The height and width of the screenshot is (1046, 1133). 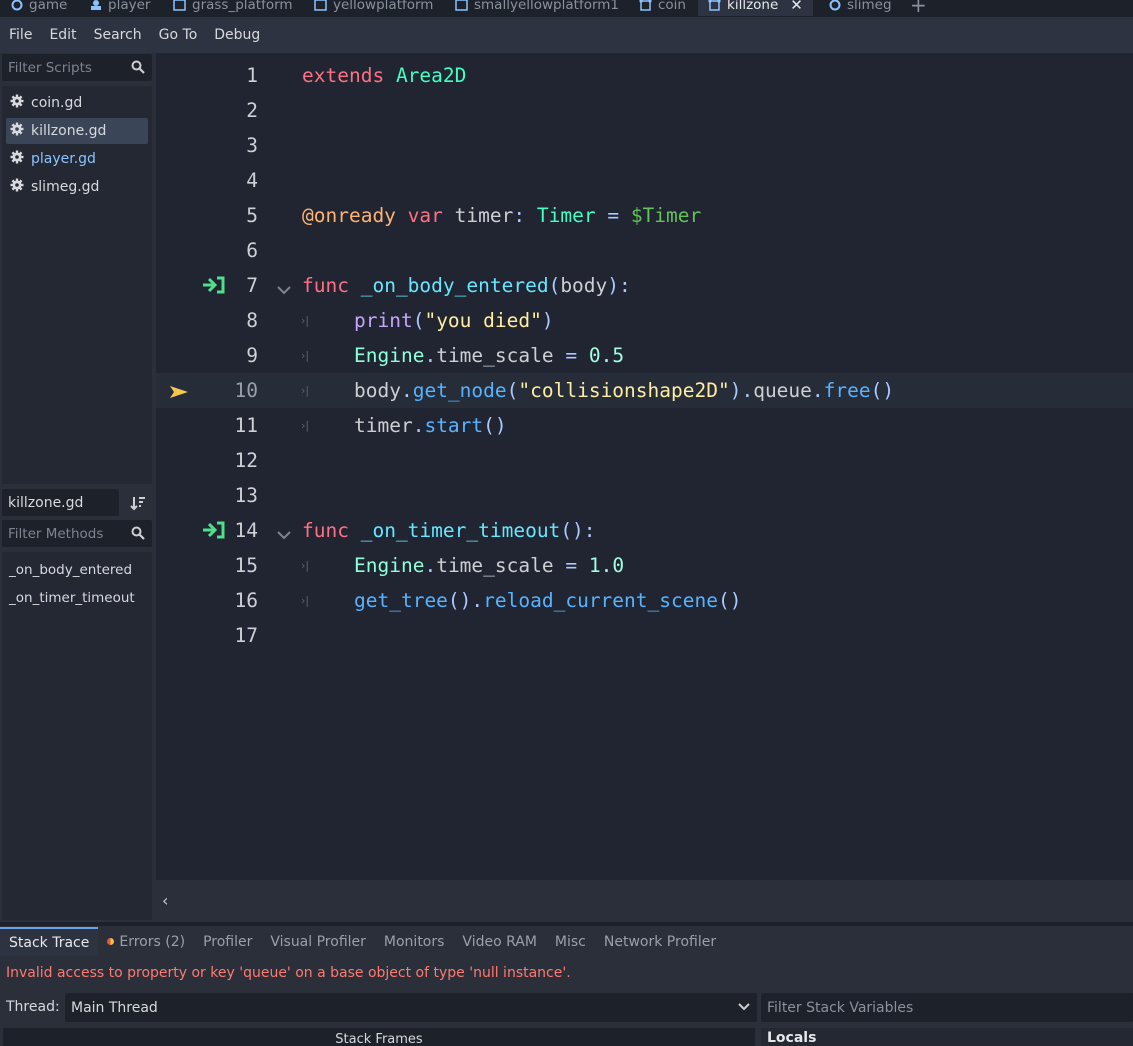 What do you see at coordinates (947, 1037) in the screenshot?
I see `locals-header: Locals` at bounding box center [947, 1037].